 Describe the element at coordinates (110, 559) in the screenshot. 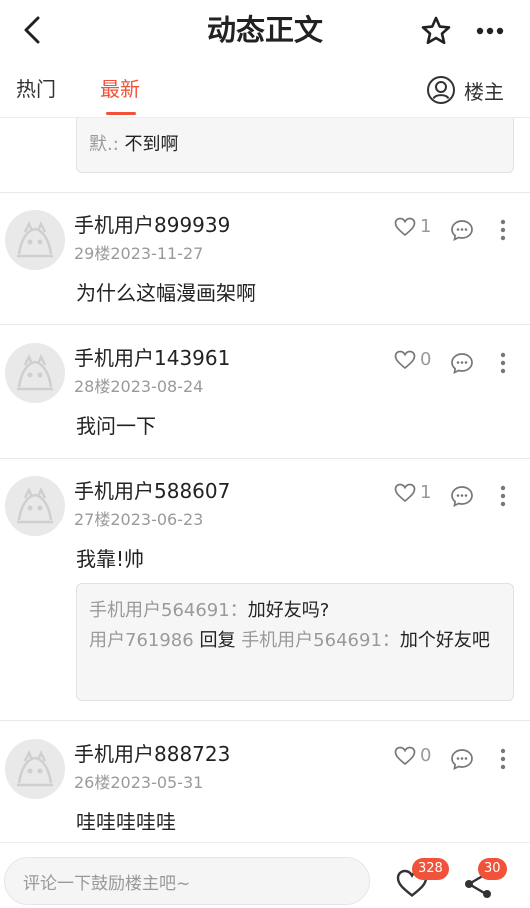

I see `comment-text: 我靠!帅` at that location.